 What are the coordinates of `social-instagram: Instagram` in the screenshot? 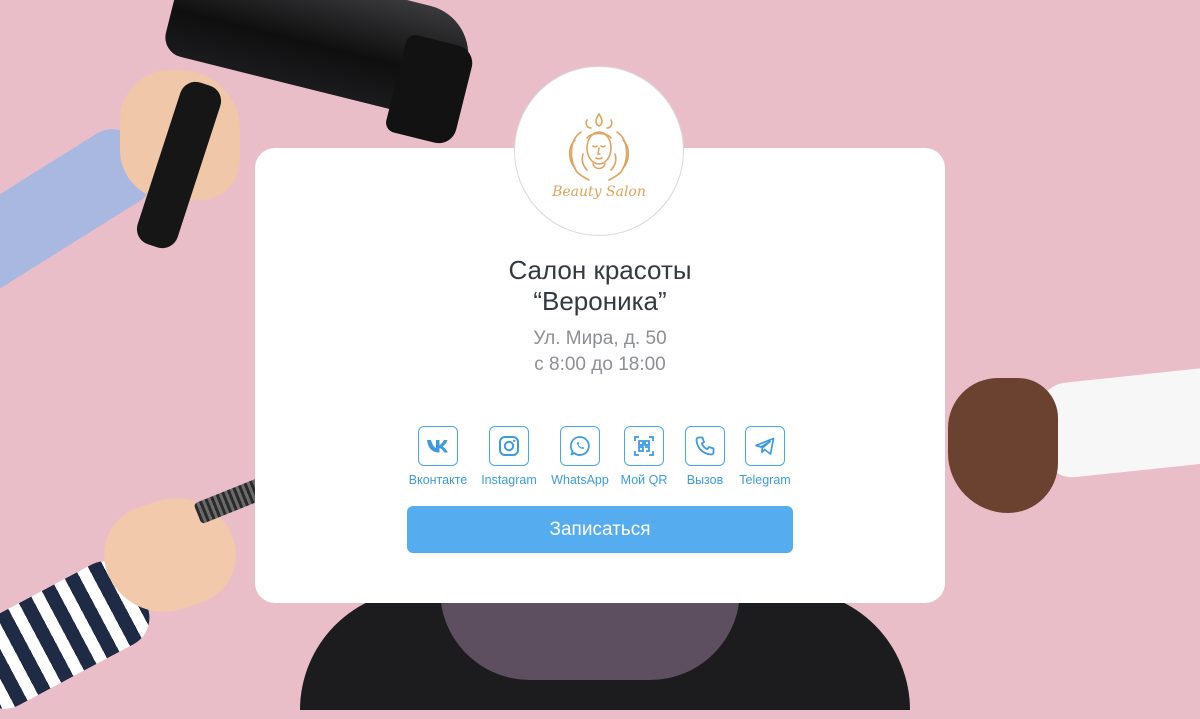 It's located at (509, 456).